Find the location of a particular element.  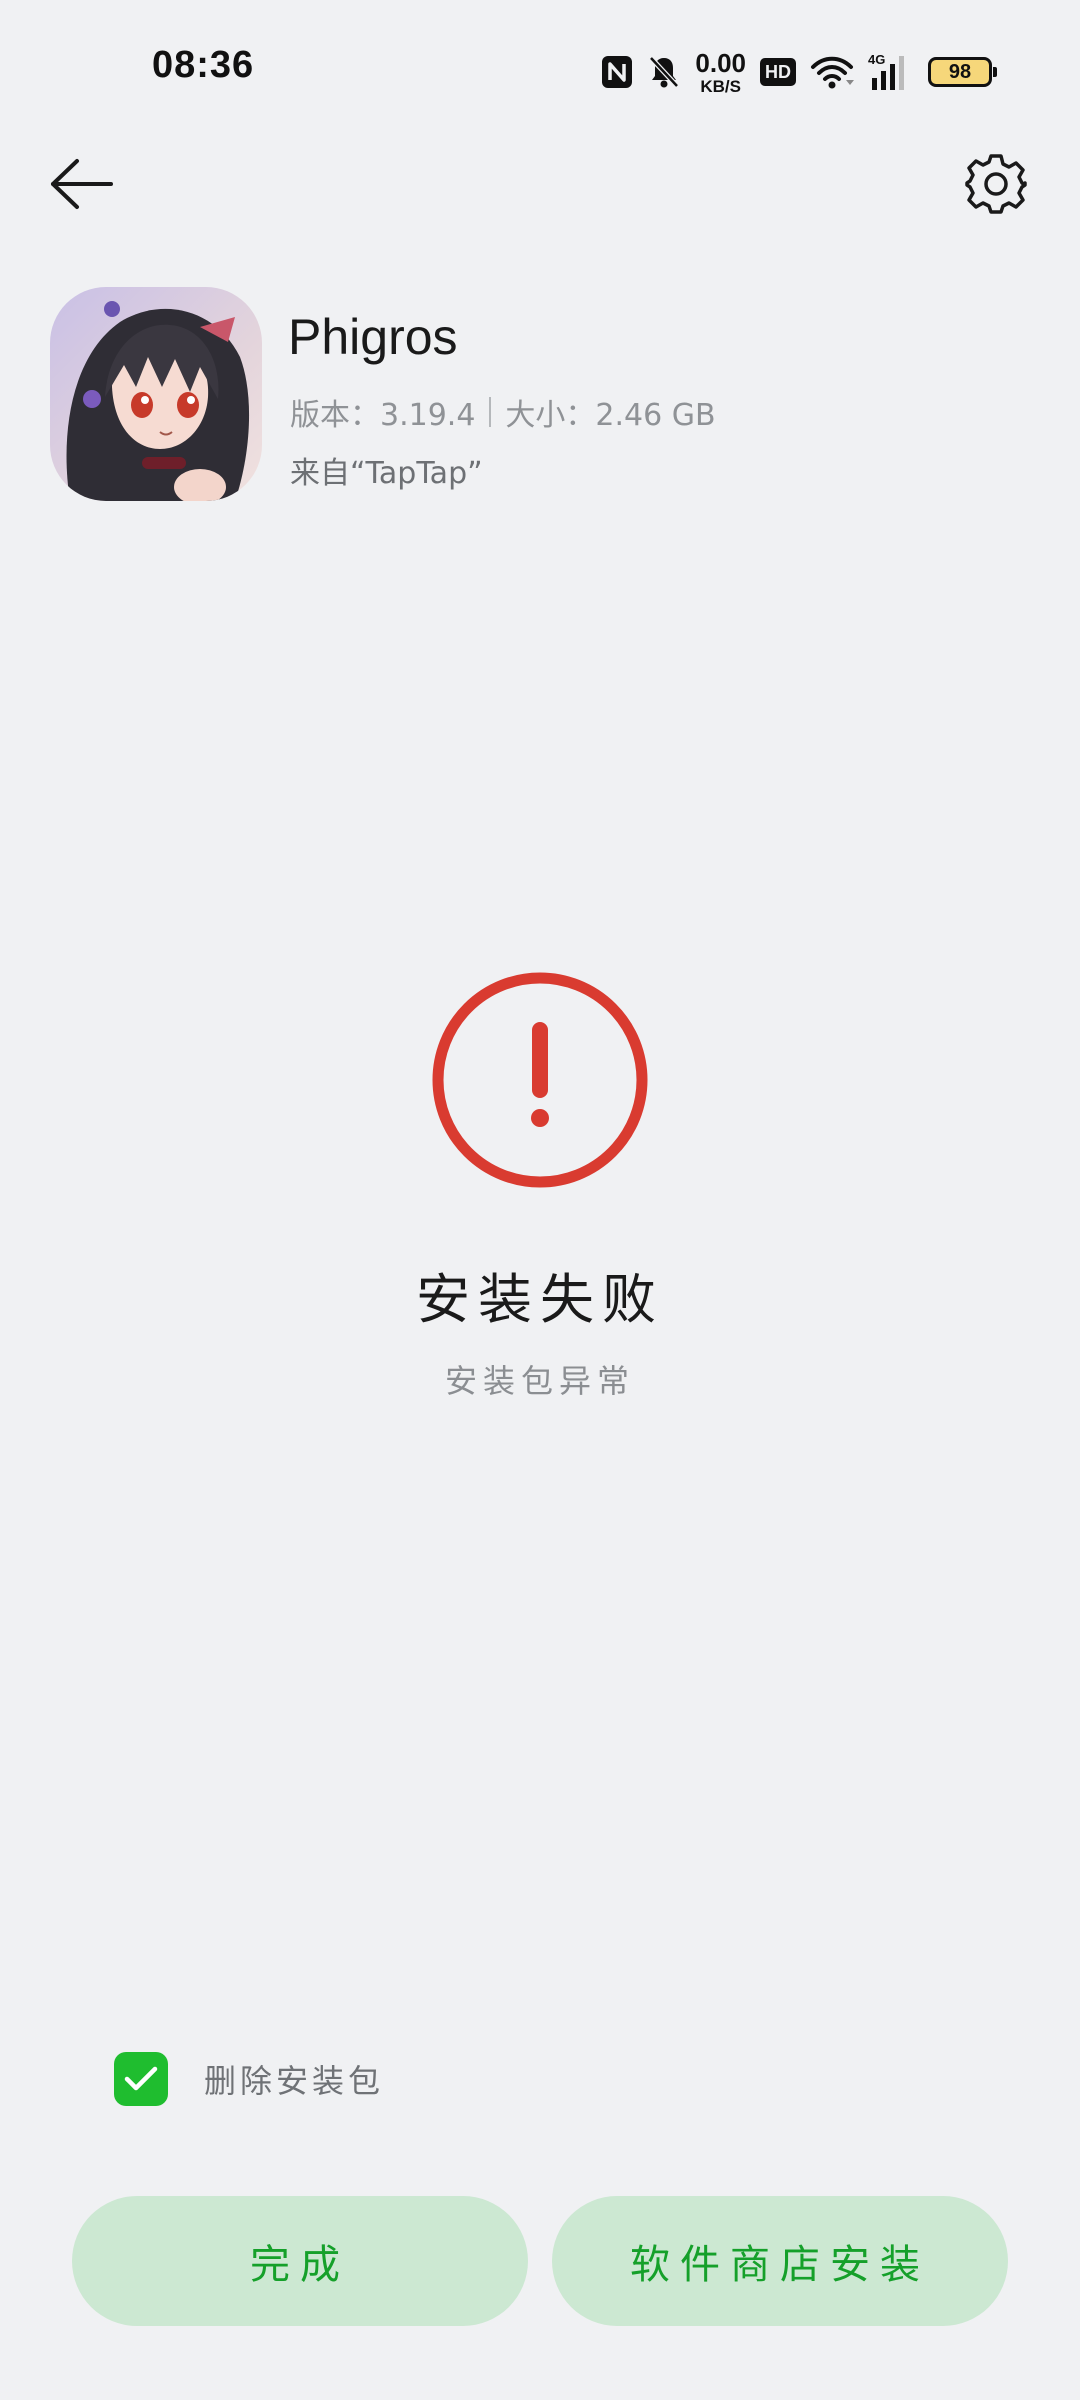

error-subtitle: 安装包异常 is located at coordinates (539, 1381).